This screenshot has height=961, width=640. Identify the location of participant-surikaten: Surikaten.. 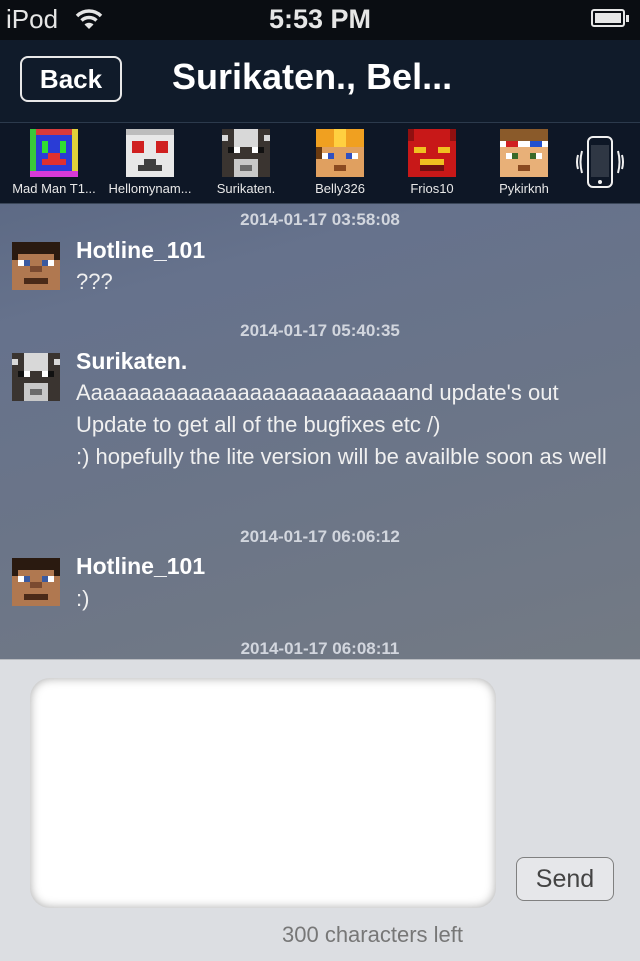
(246, 162).